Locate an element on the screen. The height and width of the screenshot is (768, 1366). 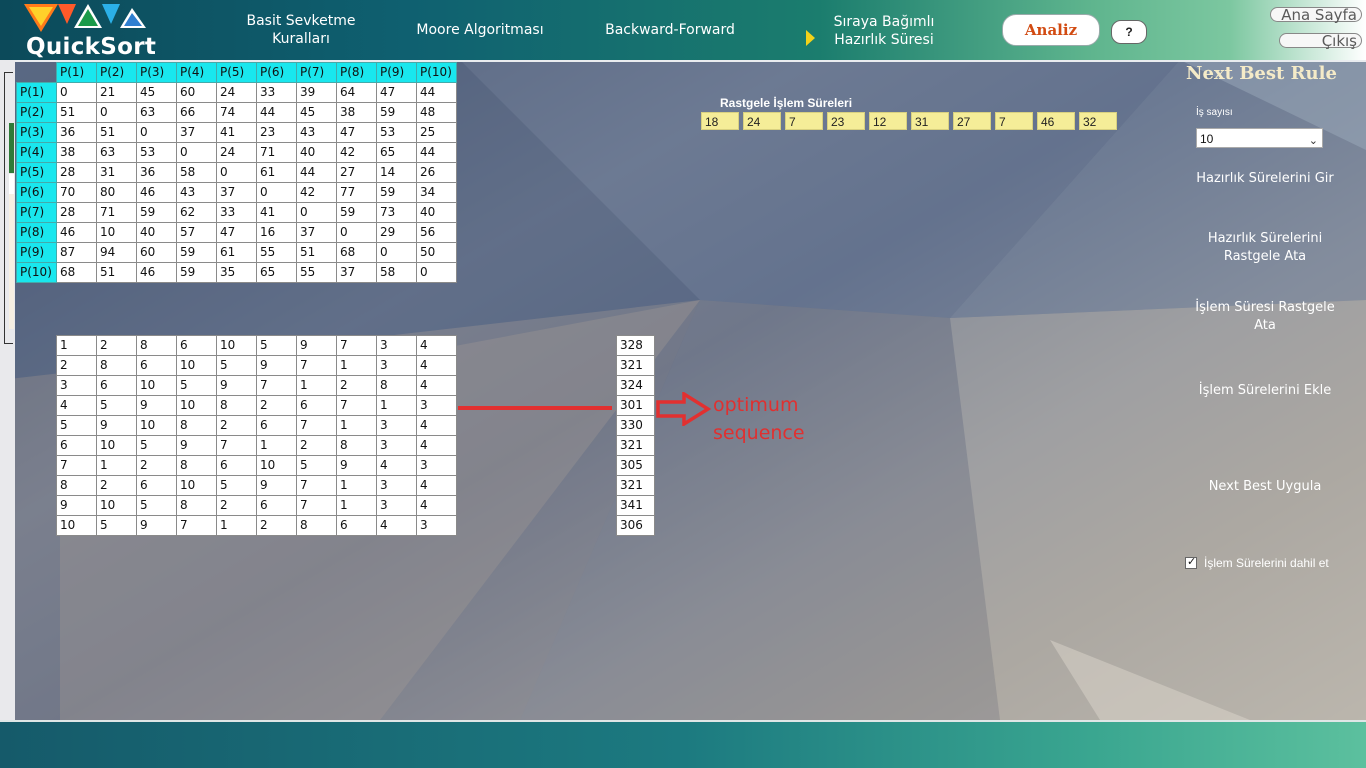
matrix-cell: 57 is located at coordinates (196, 232).